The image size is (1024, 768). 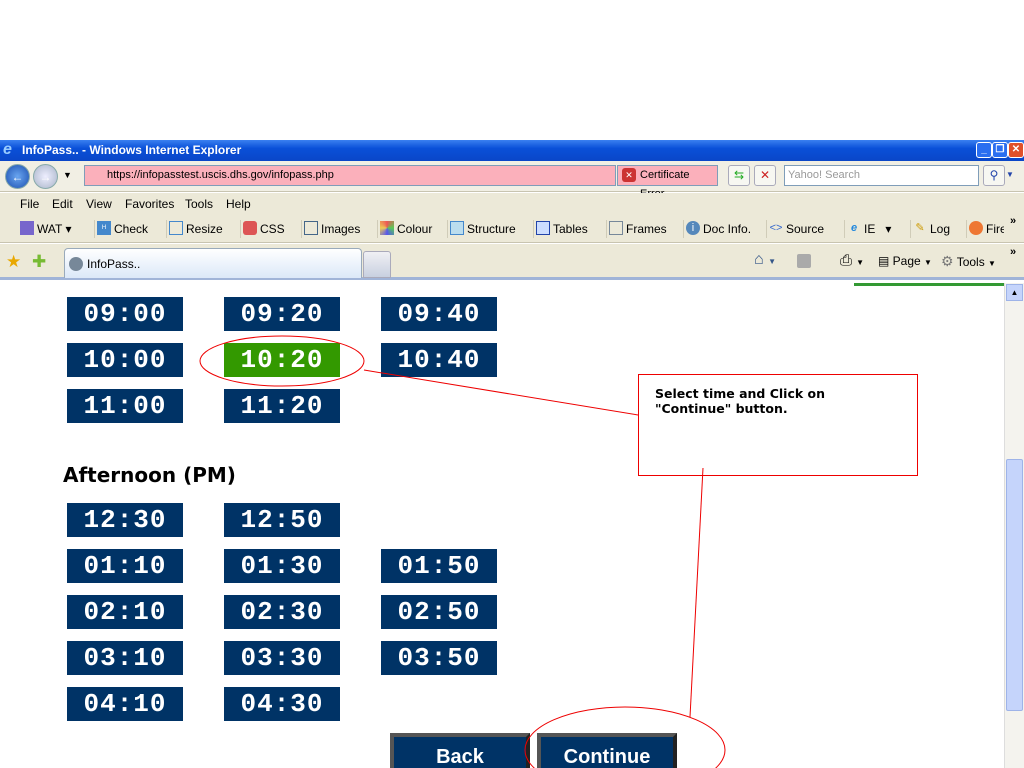 What do you see at coordinates (282, 566) in the screenshot?
I see `time-slot: 01:30` at bounding box center [282, 566].